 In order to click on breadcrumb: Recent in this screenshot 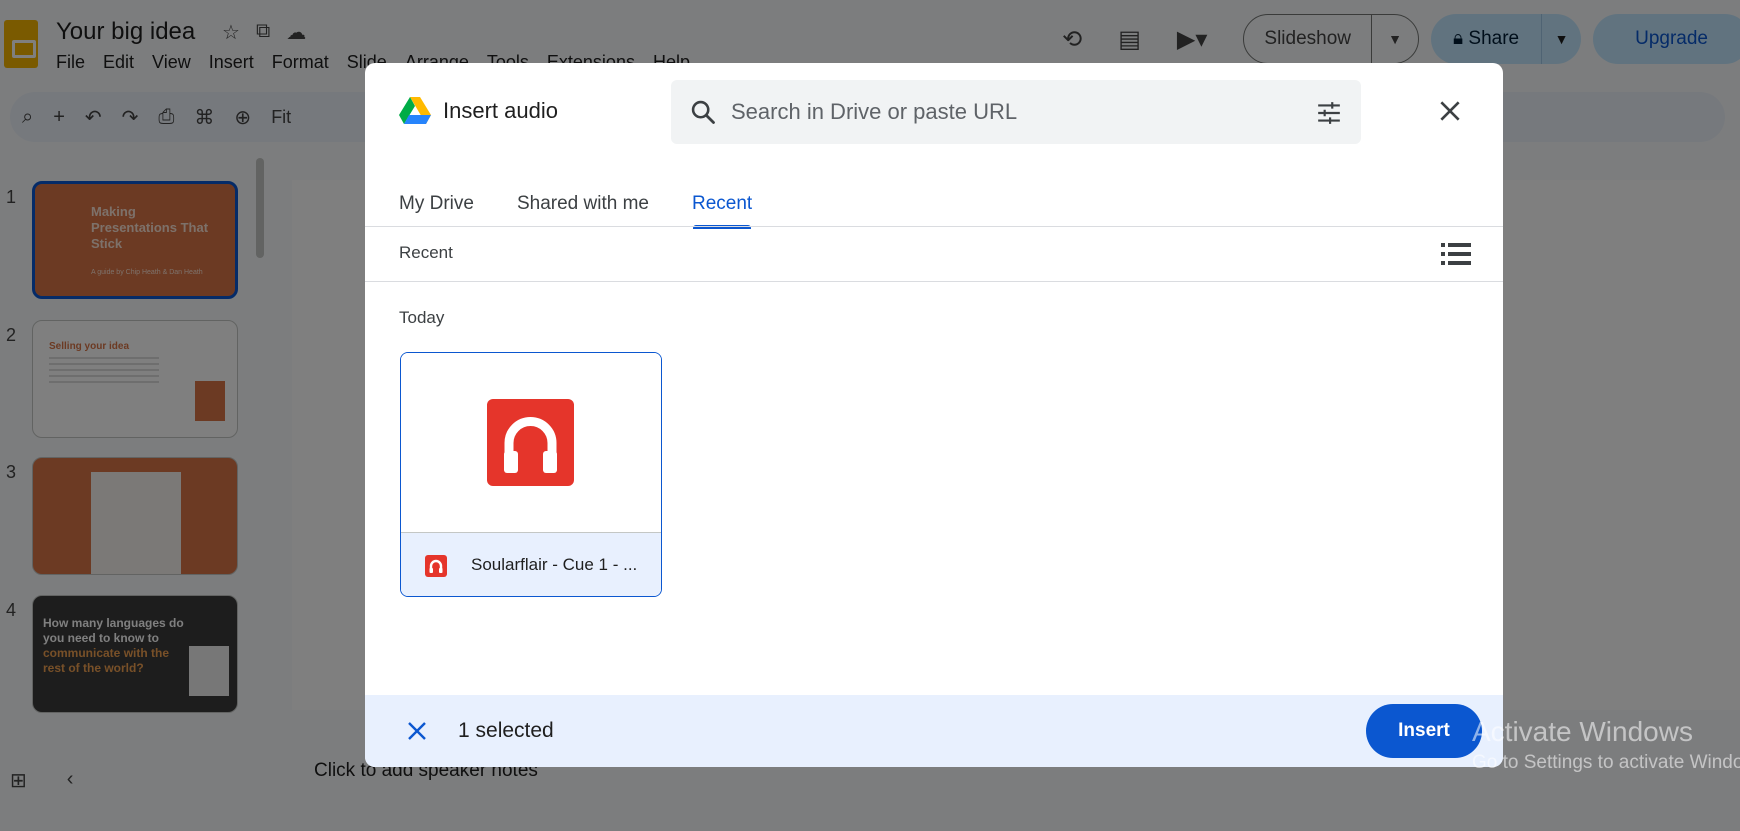, I will do `click(426, 252)`.